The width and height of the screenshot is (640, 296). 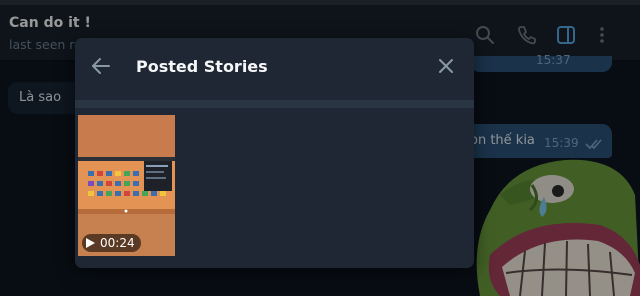 I want to click on video-duration: 00:24, so click(x=117, y=243).